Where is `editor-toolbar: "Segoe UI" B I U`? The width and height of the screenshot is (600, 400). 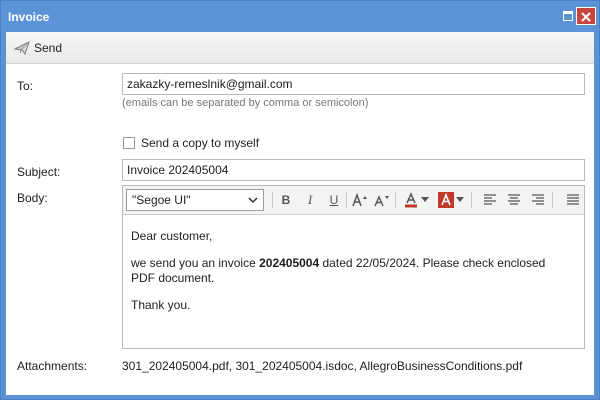 editor-toolbar: "Segoe UI" B I U is located at coordinates (353, 200).